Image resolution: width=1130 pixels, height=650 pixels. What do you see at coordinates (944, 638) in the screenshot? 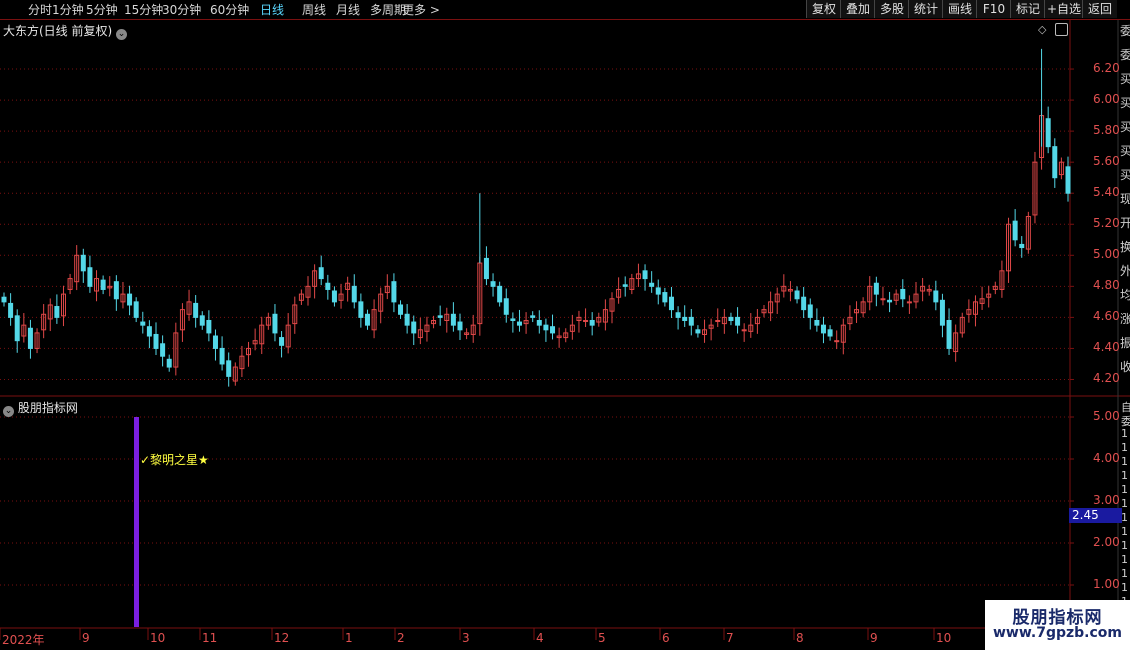
I see `date-axis-label: 10` at bounding box center [944, 638].